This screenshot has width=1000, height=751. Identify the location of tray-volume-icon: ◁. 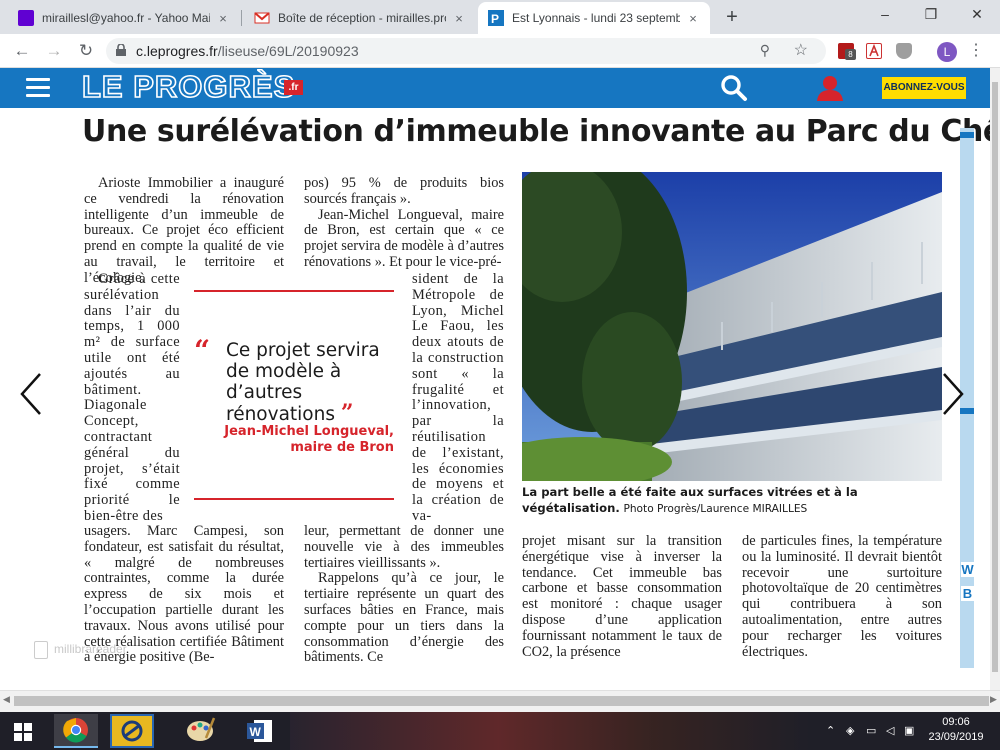
(890, 730).